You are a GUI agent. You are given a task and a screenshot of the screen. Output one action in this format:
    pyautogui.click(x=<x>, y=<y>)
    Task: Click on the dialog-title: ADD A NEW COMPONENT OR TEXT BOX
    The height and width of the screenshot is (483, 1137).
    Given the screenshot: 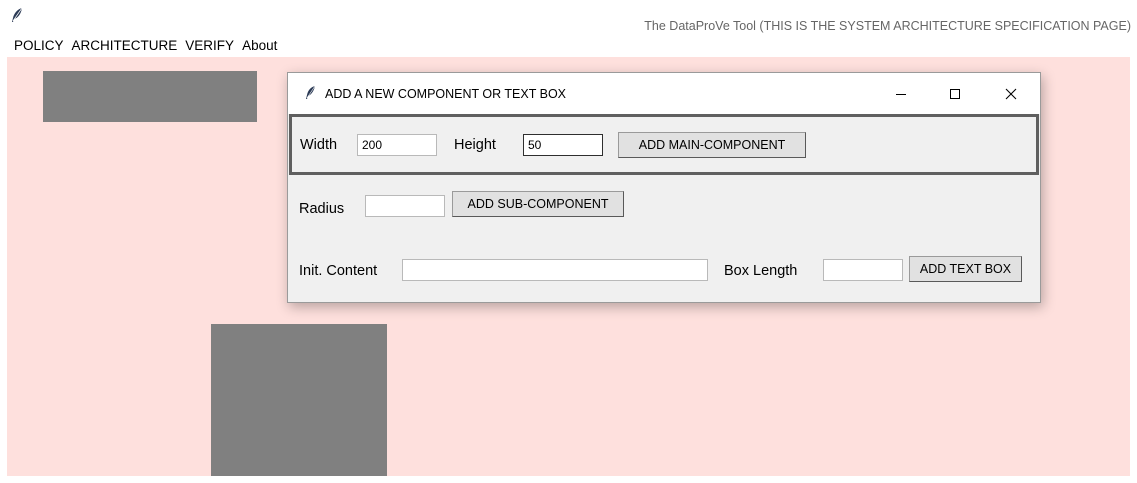 What is the action you would take?
    pyautogui.click(x=446, y=94)
    